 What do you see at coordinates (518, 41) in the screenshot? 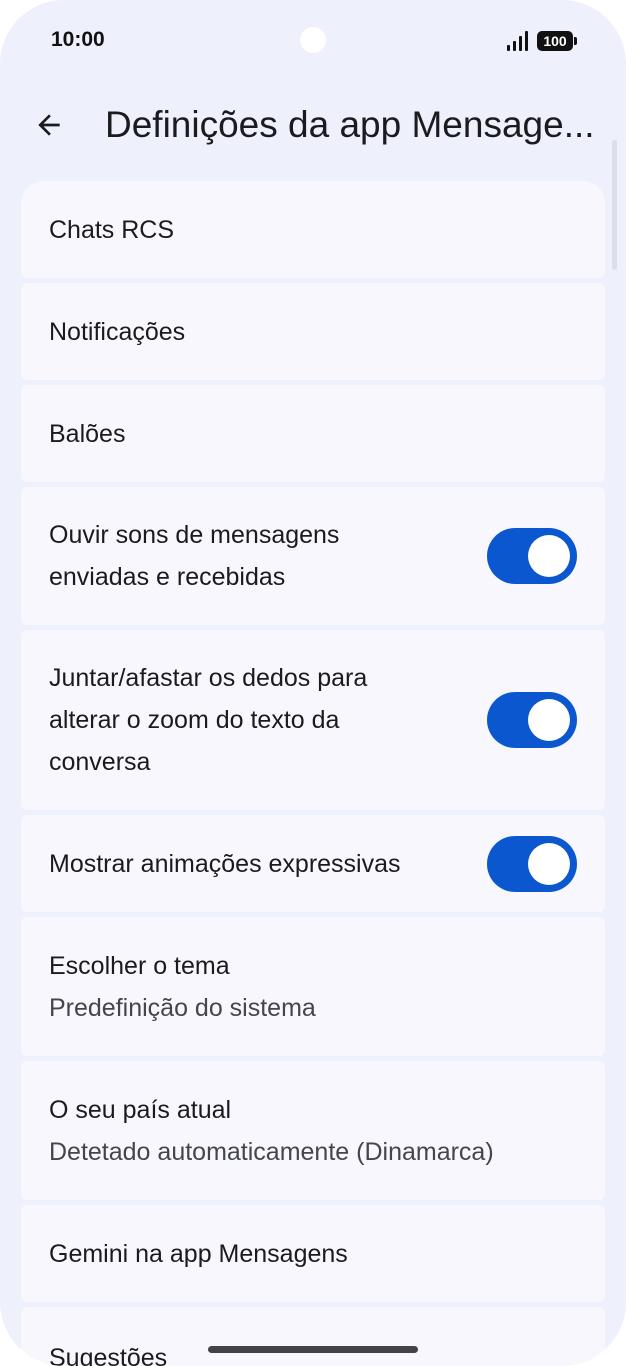
I see `signal-icon` at bounding box center [518, 41].